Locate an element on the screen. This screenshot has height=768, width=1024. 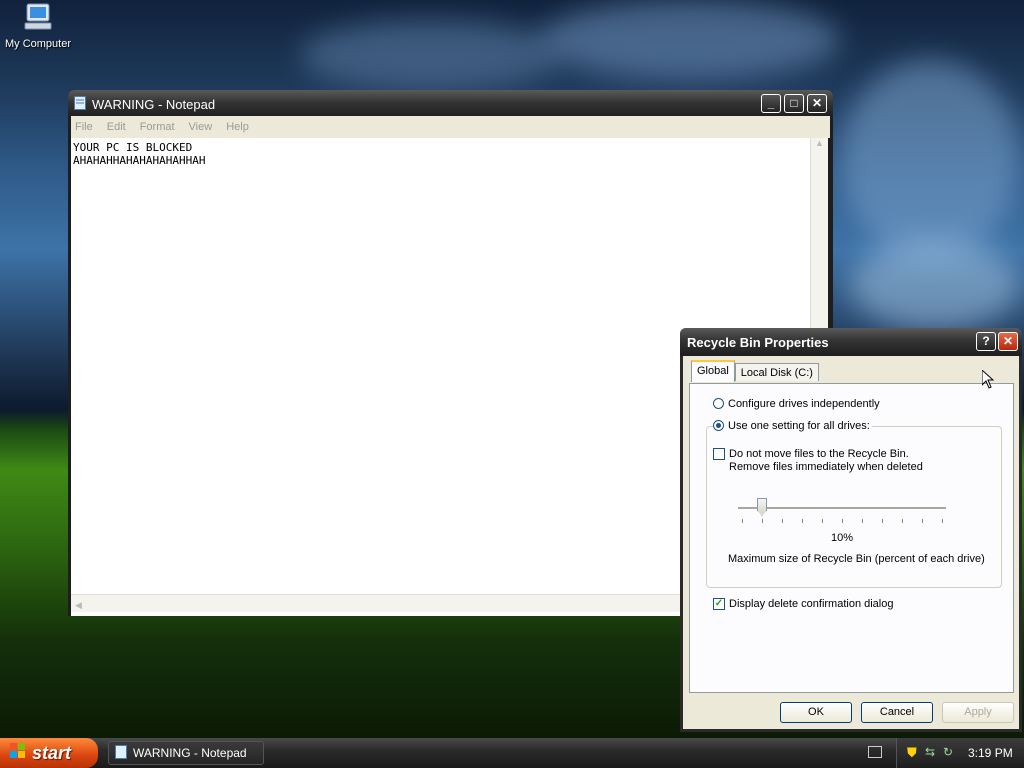
keyboard-icon is located at coordinates (875, 752).